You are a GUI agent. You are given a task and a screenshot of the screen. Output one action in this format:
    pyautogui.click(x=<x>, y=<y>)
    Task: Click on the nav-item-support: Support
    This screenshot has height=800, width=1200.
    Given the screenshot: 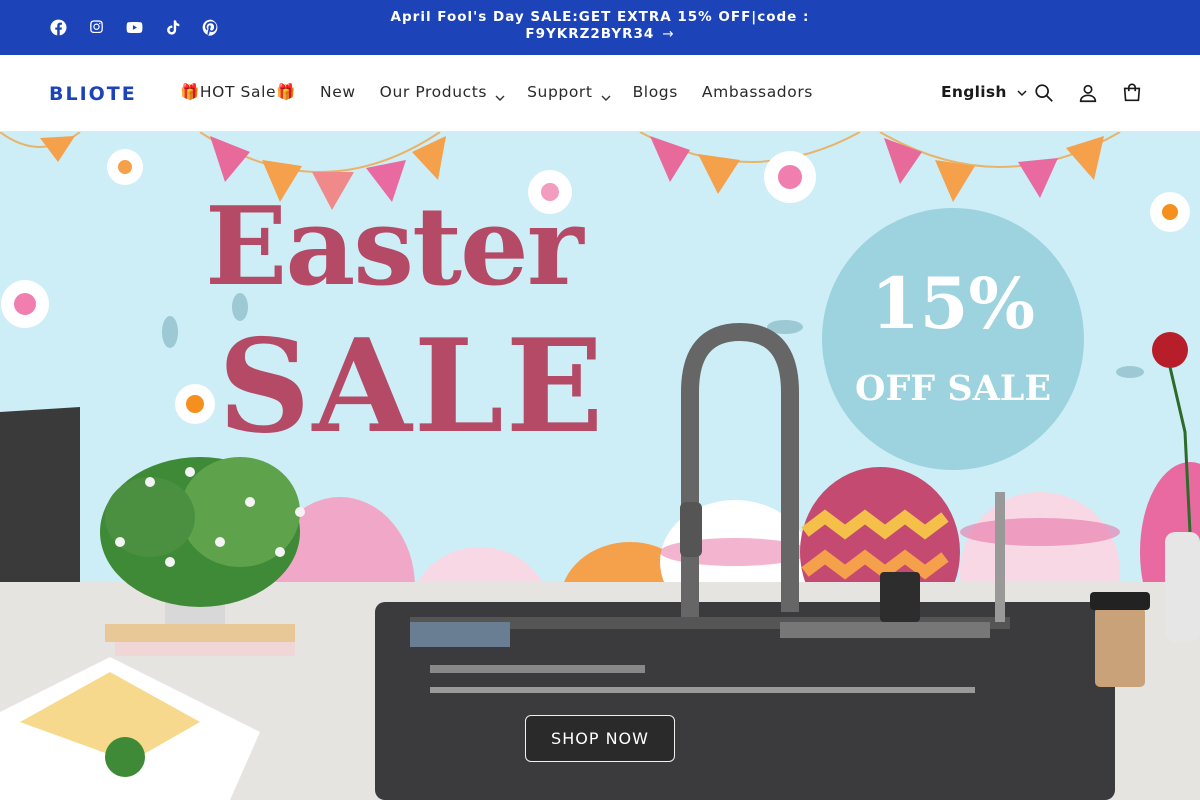 What is the action you would take?
    pyautogui.click(x=569, y=92)
    